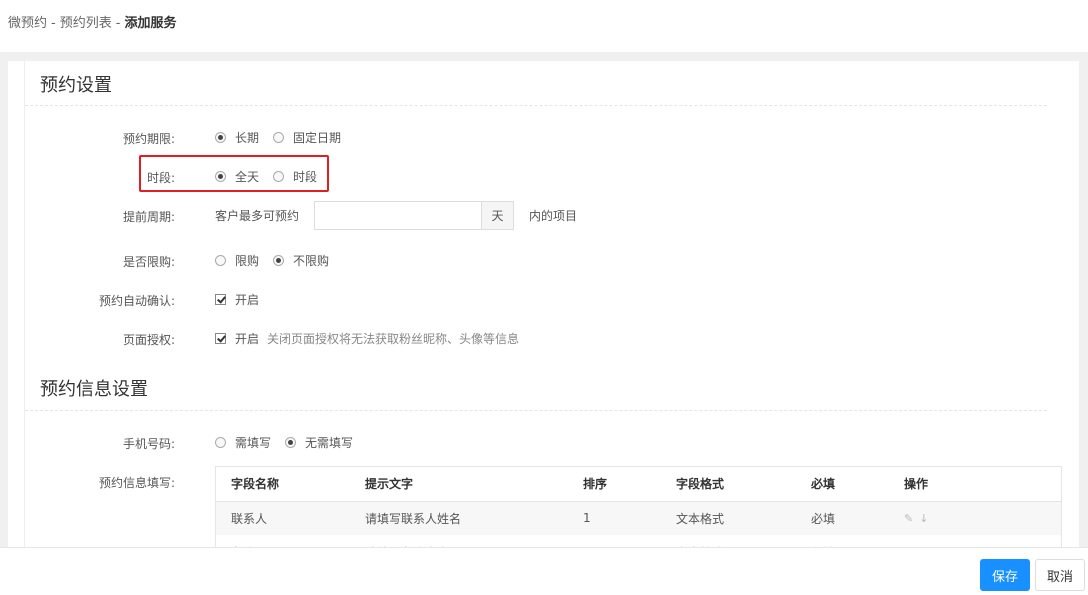  Describe the element at coordinates (317, 137) in the screenshot. I see `period-option-fixed-label: 固定日期` at that location.